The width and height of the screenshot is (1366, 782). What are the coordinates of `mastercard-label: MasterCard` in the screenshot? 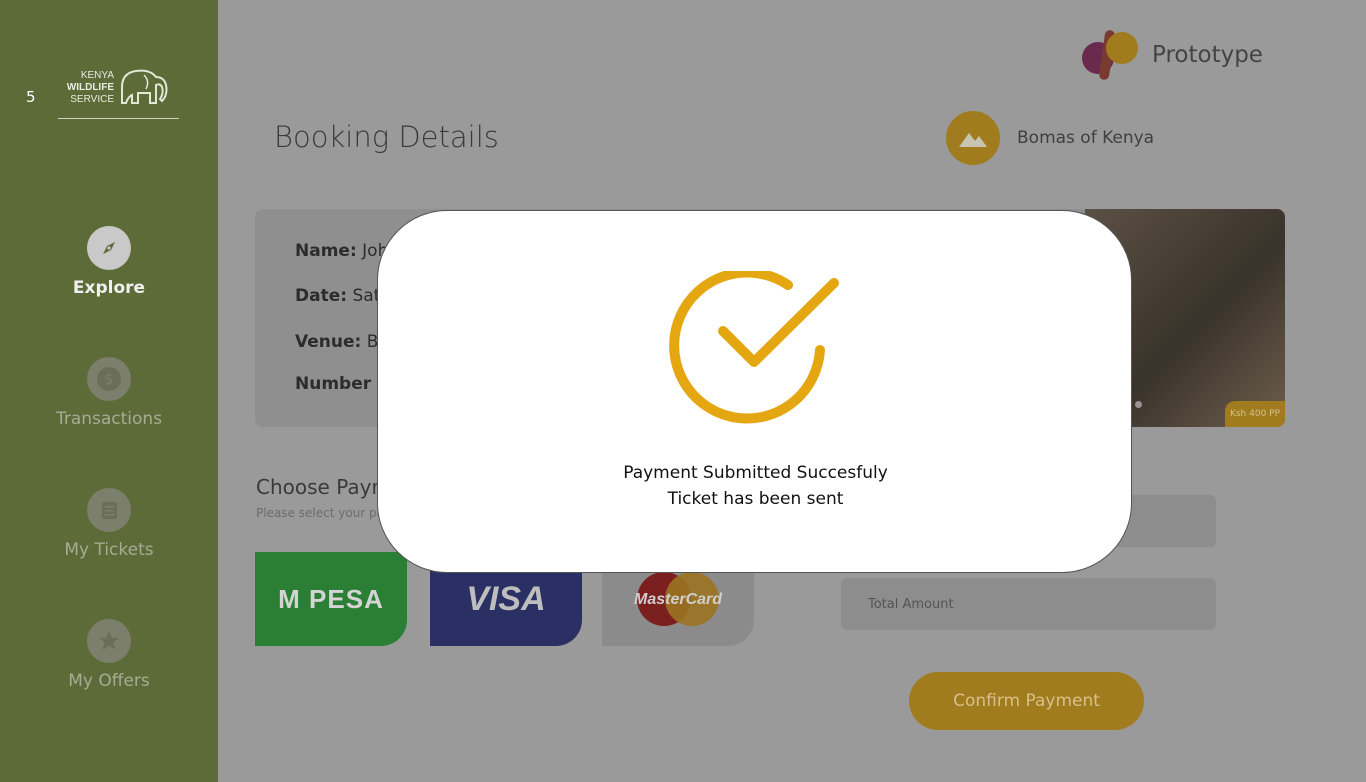 It's located at (678, 599).